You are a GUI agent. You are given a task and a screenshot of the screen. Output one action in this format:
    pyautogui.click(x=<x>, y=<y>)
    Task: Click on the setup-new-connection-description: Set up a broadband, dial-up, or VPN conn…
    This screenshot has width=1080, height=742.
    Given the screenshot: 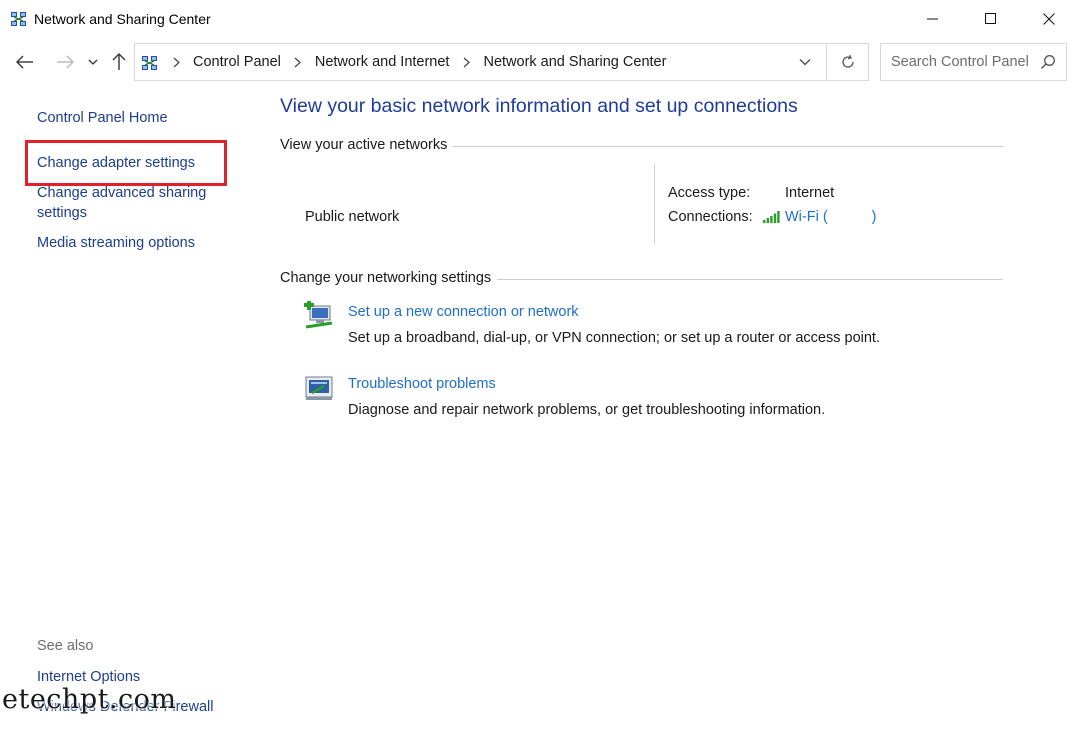 What is the action you would take?
    pyautogui.click(x=614, y=338)
    